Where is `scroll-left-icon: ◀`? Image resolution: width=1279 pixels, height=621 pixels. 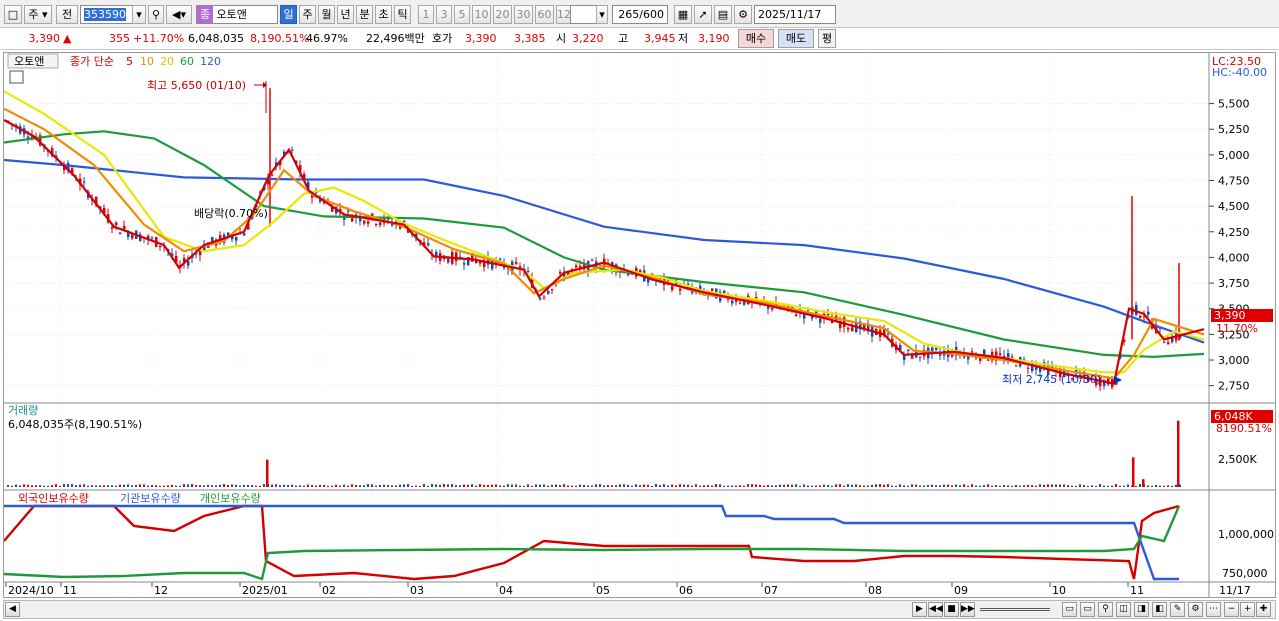 scroll-left-icon: ◀ is located at coordinates (12, 609).